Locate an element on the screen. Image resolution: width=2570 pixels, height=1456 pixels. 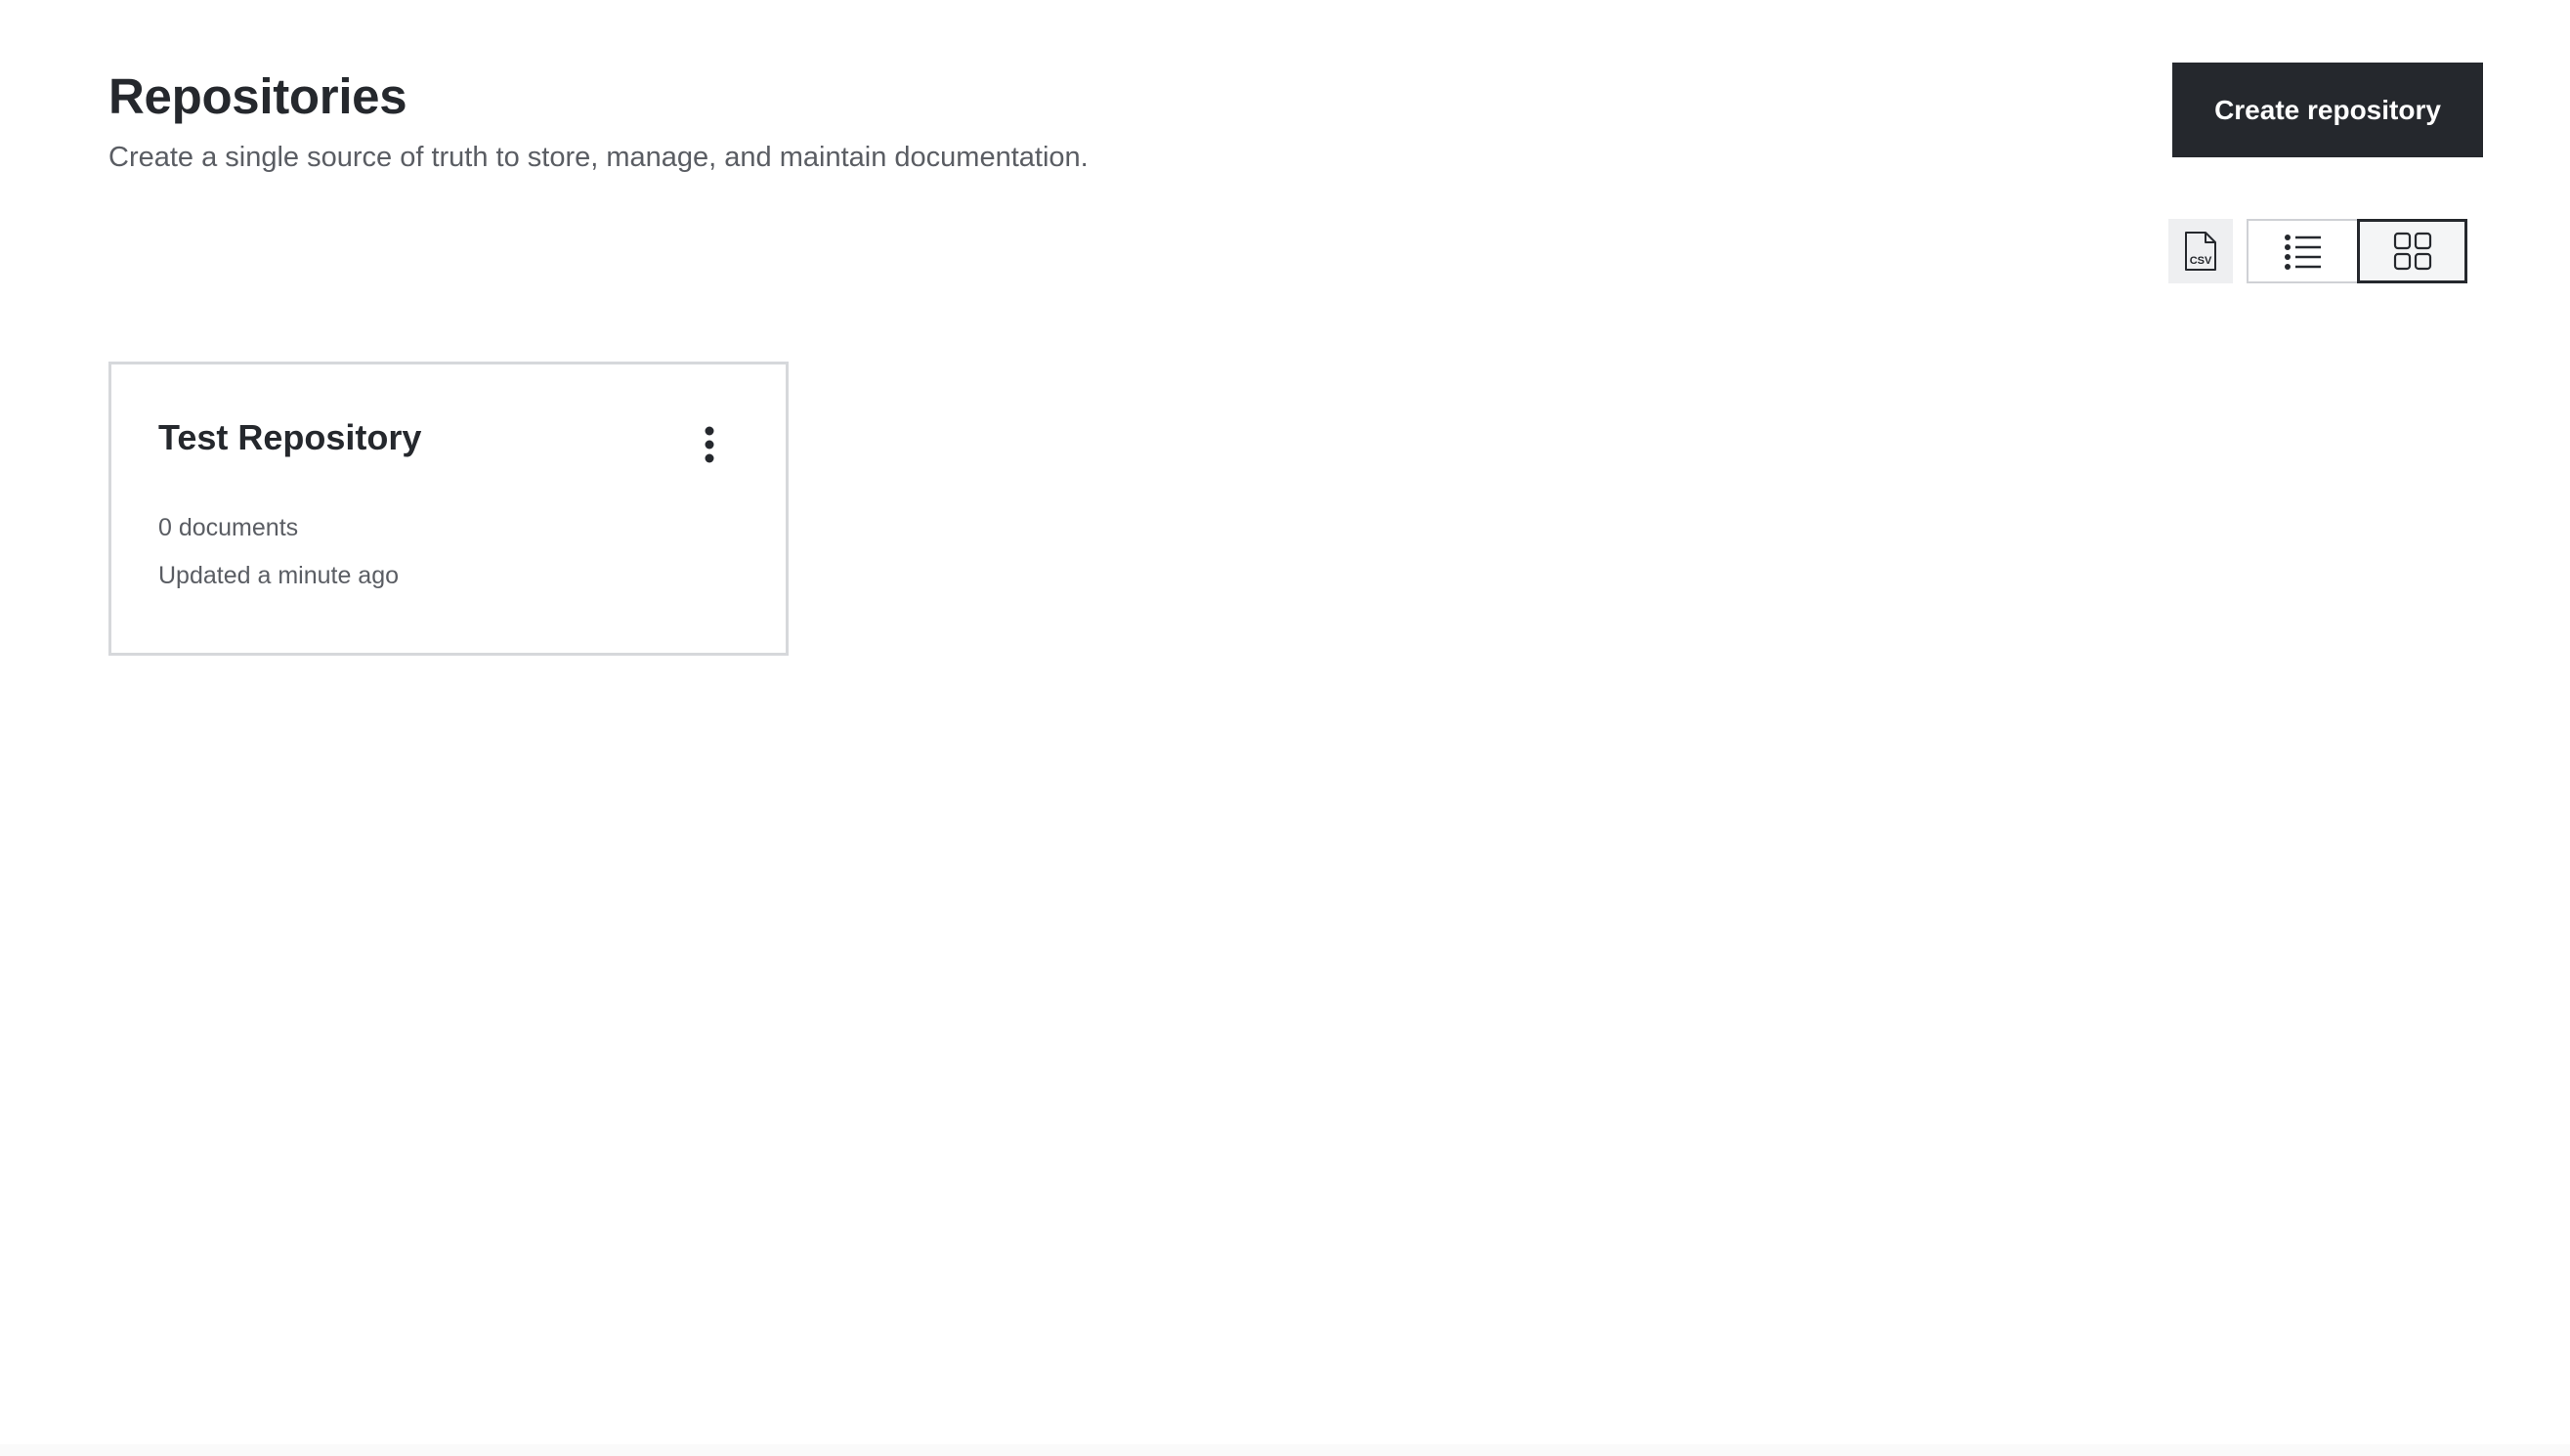
grid-view-button is located at coordinates (2412, 251).